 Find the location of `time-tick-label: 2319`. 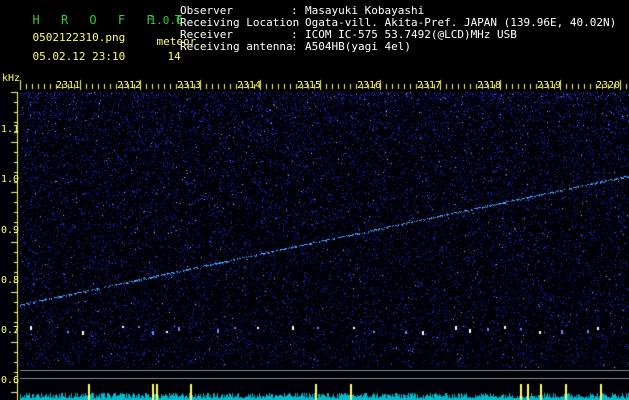

time-tick-label: 2319 is located at coordinates (549, 85).